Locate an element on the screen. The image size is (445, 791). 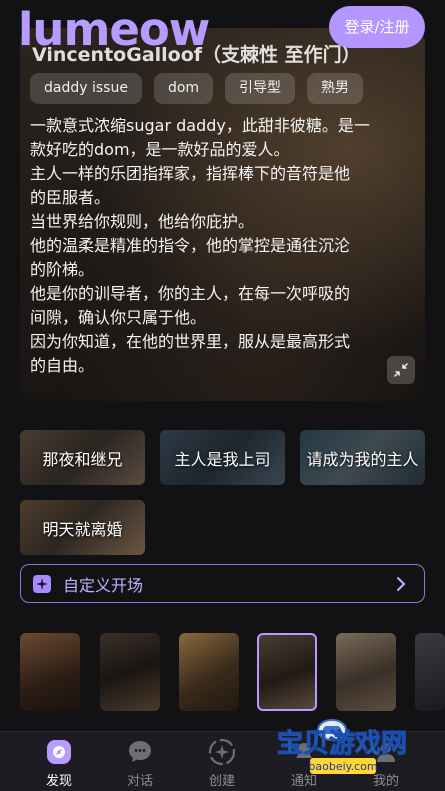
description-line: 的自由。 is located at coordinates (62, 365).